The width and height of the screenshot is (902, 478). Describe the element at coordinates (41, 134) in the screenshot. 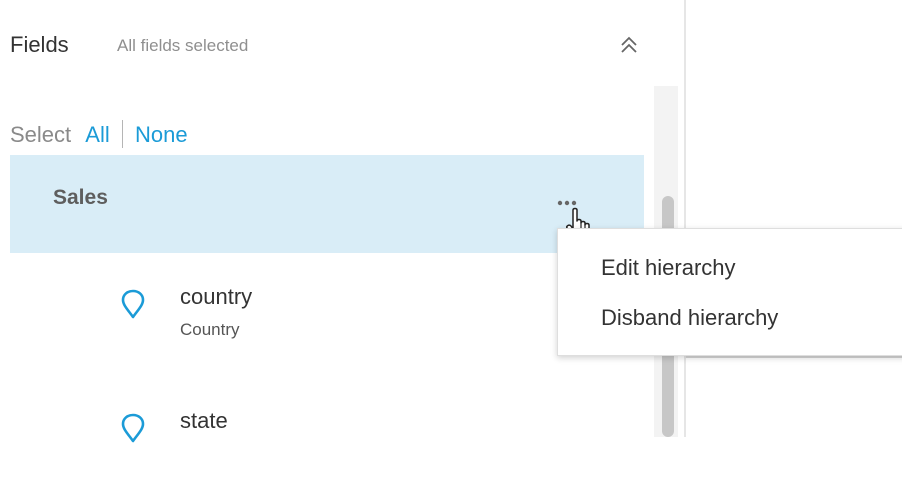

I see `select-label: Select` at that location.